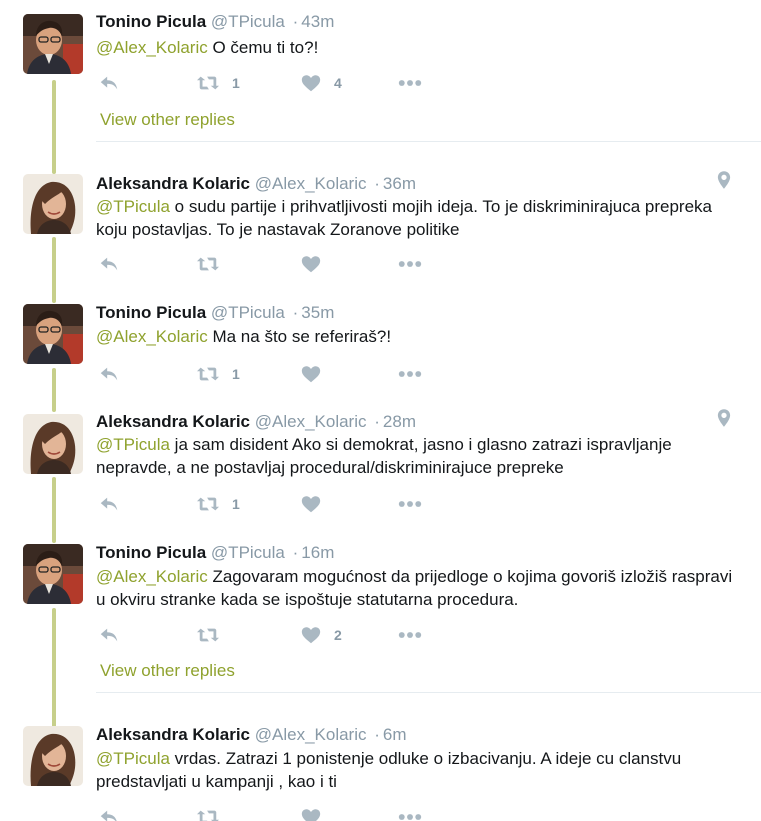 This screenshot has height=821, width=761. What do you see at coordinates (296, 635) in the screenshot?
I see `tweet-actions: 2` at bounding box center [296, 635].